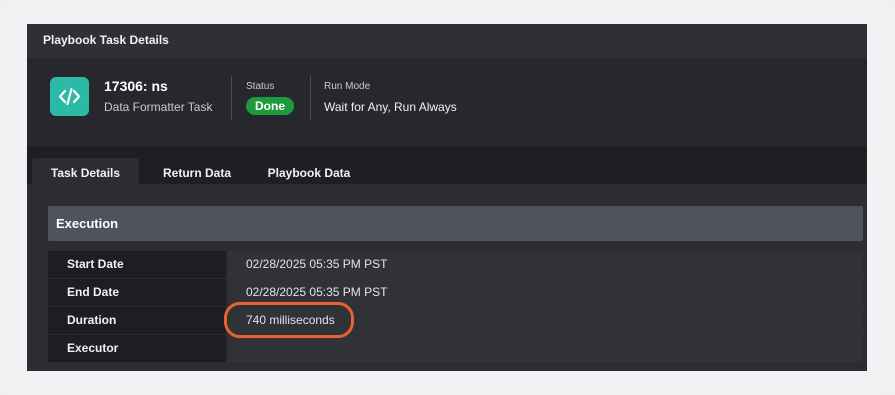 The height and width of the screenshot is (395, 895). I want to click on duration-highlight-annotation, so click(289, 320).